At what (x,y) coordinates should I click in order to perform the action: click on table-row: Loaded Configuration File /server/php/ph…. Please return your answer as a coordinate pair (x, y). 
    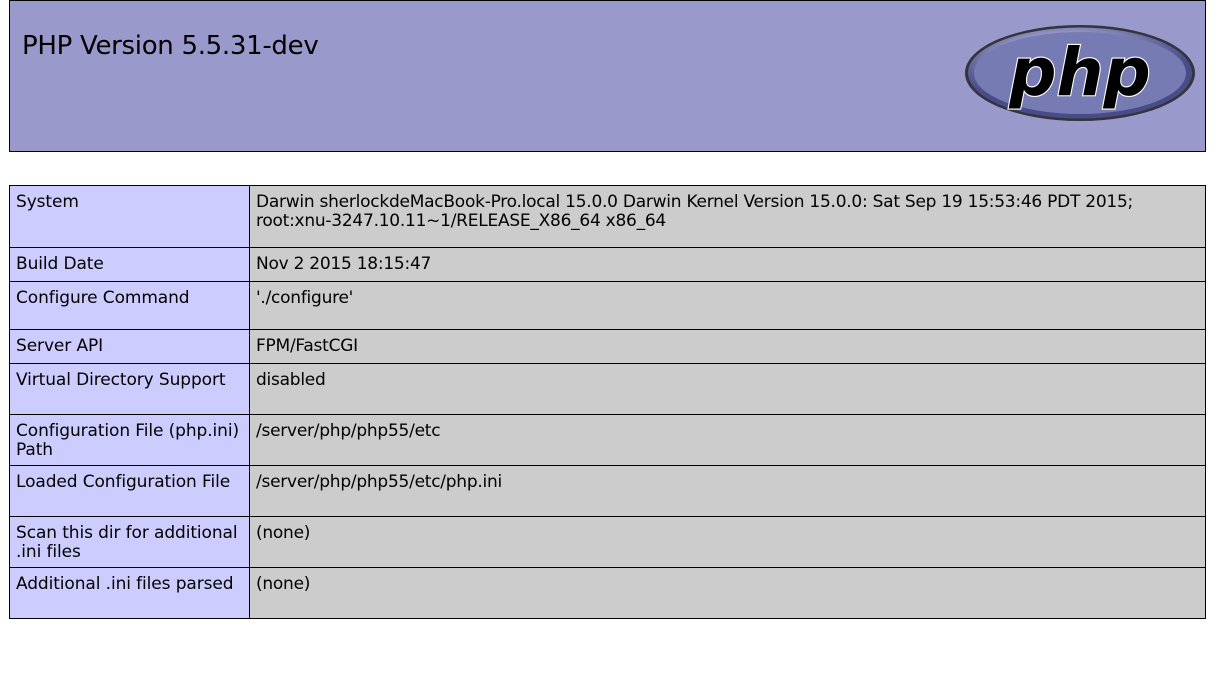
    Looking at the image, I should click on (607, 491).